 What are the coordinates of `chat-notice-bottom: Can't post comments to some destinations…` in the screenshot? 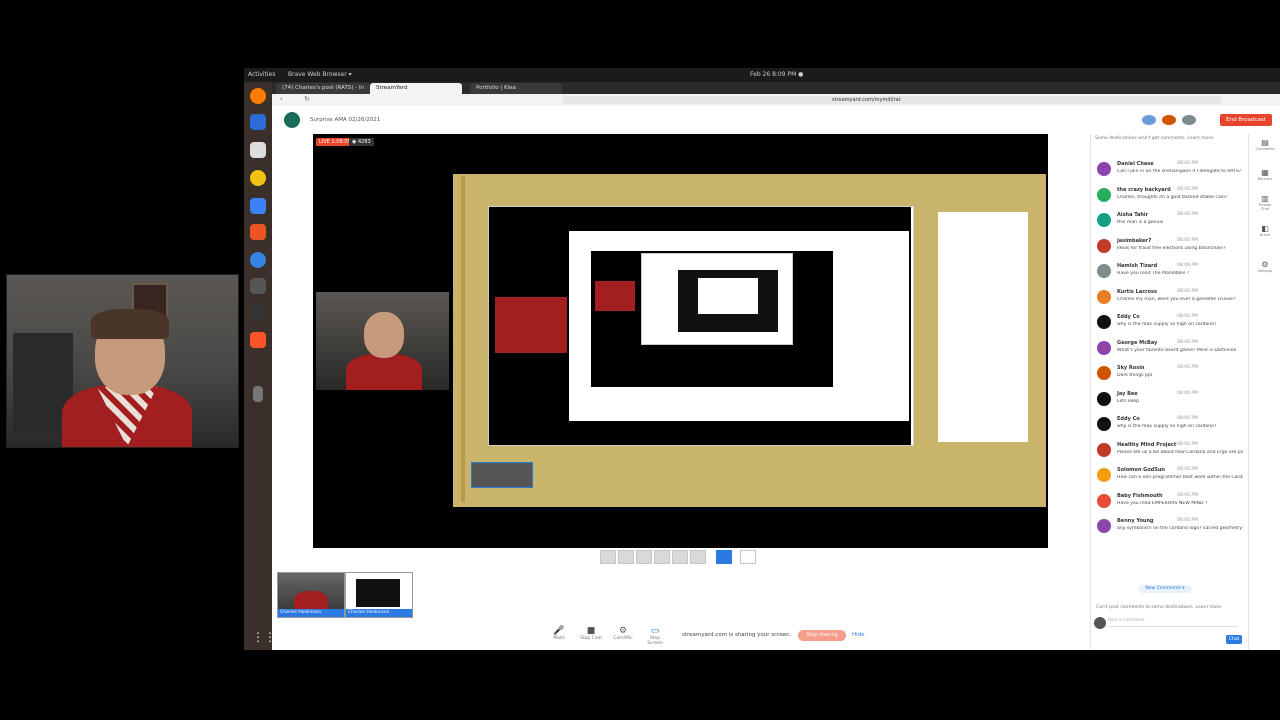 It's located at (1159, 607).